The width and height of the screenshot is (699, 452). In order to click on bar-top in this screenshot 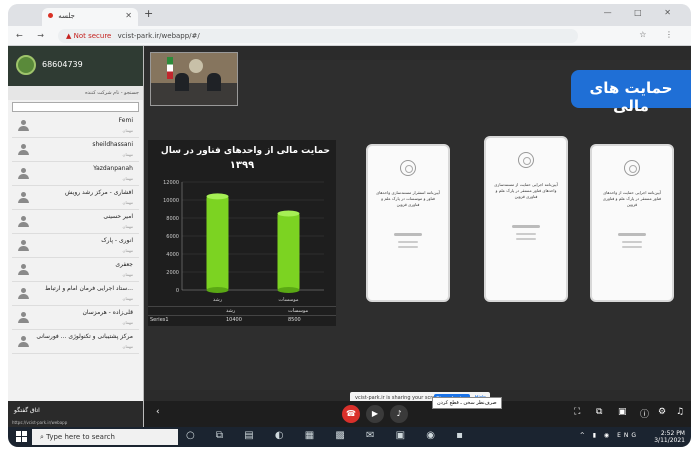, I will do `click(288, 213)`.